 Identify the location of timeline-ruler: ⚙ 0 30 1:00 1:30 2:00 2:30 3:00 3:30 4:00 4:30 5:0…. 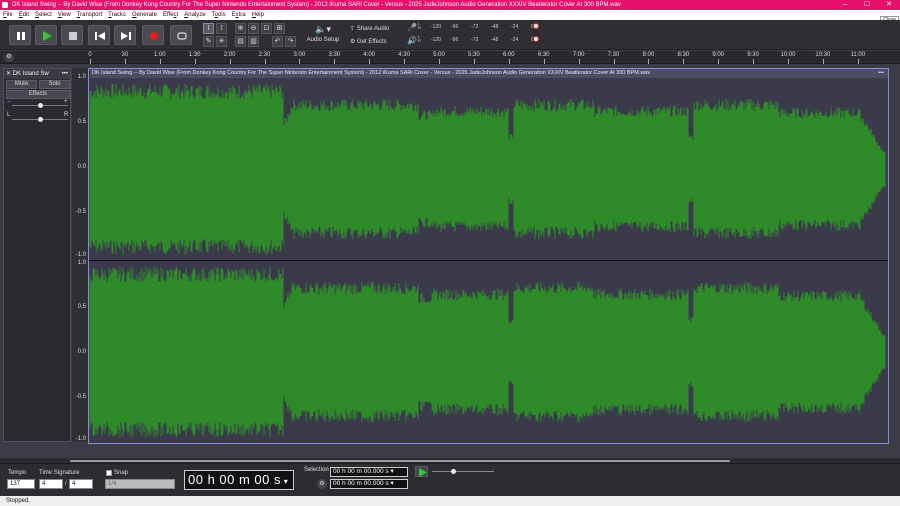
(450, 57).